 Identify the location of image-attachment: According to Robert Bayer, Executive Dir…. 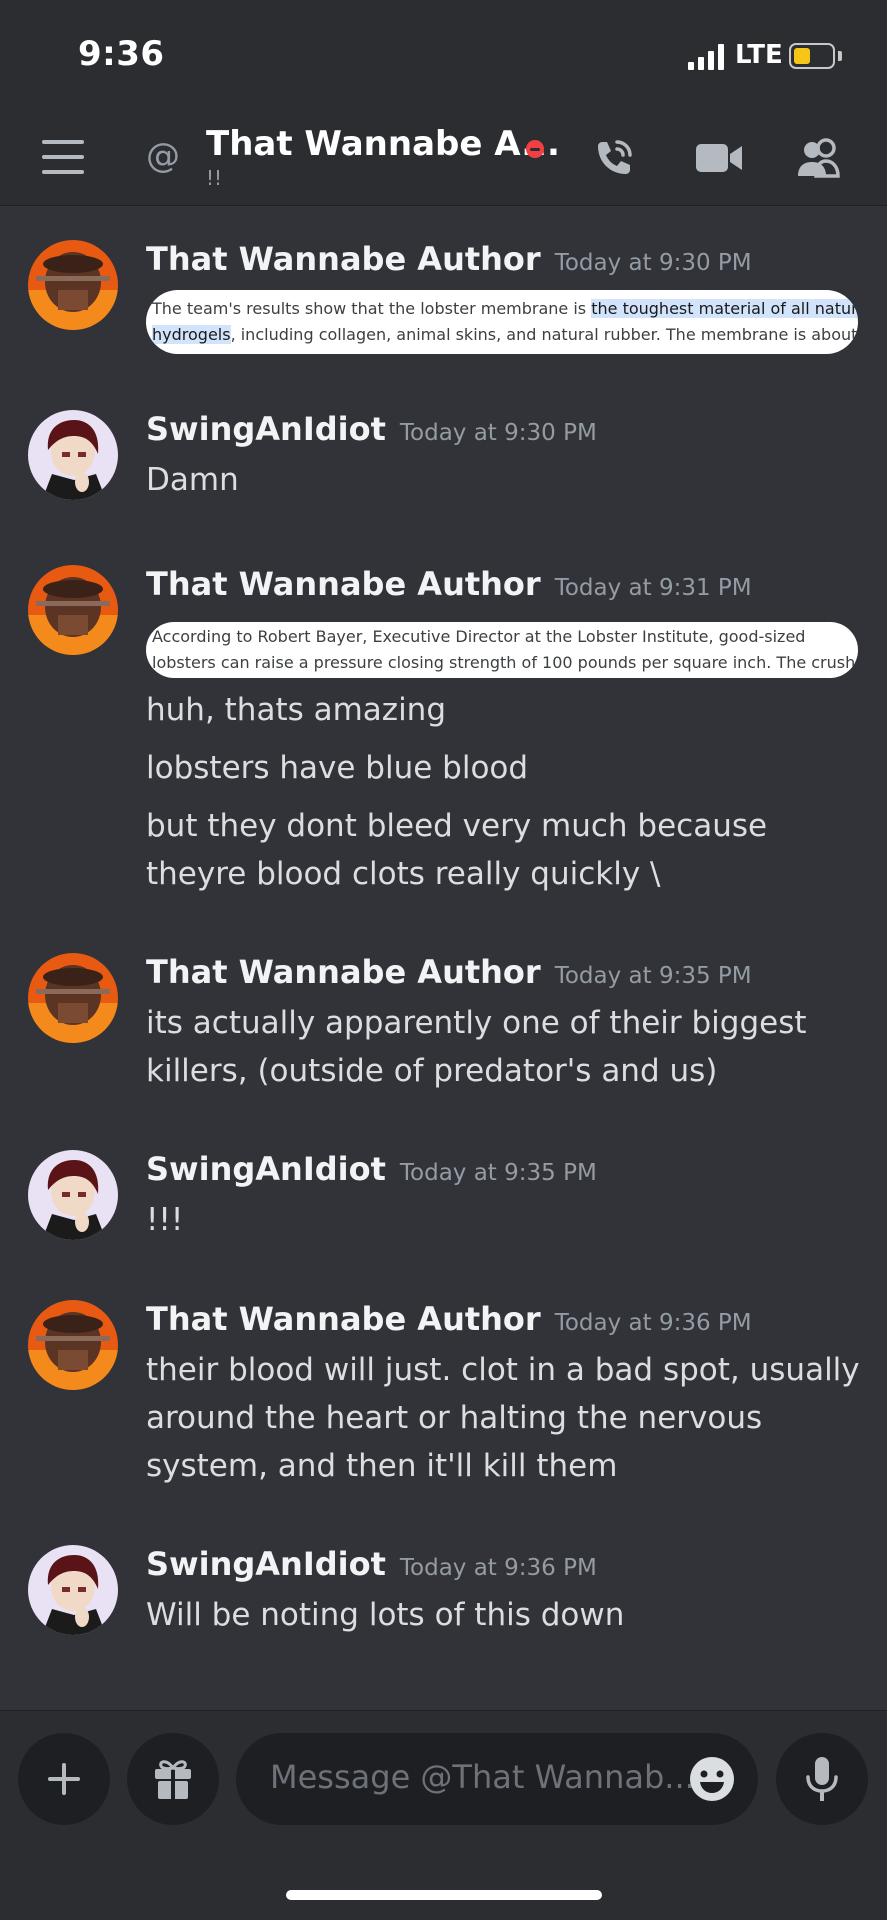
(502, 650).